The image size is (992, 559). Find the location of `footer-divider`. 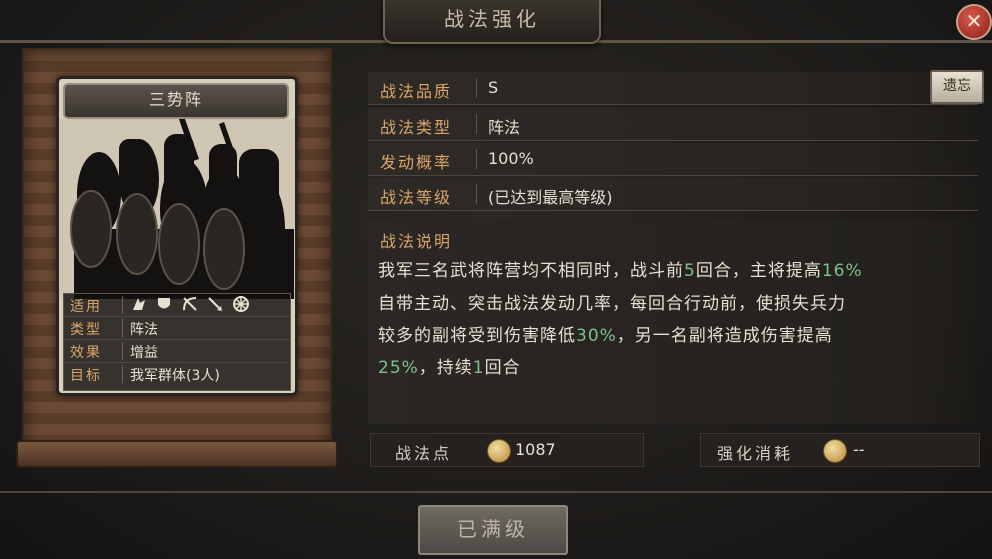

footer-divider is located at coordinates (496, 492).